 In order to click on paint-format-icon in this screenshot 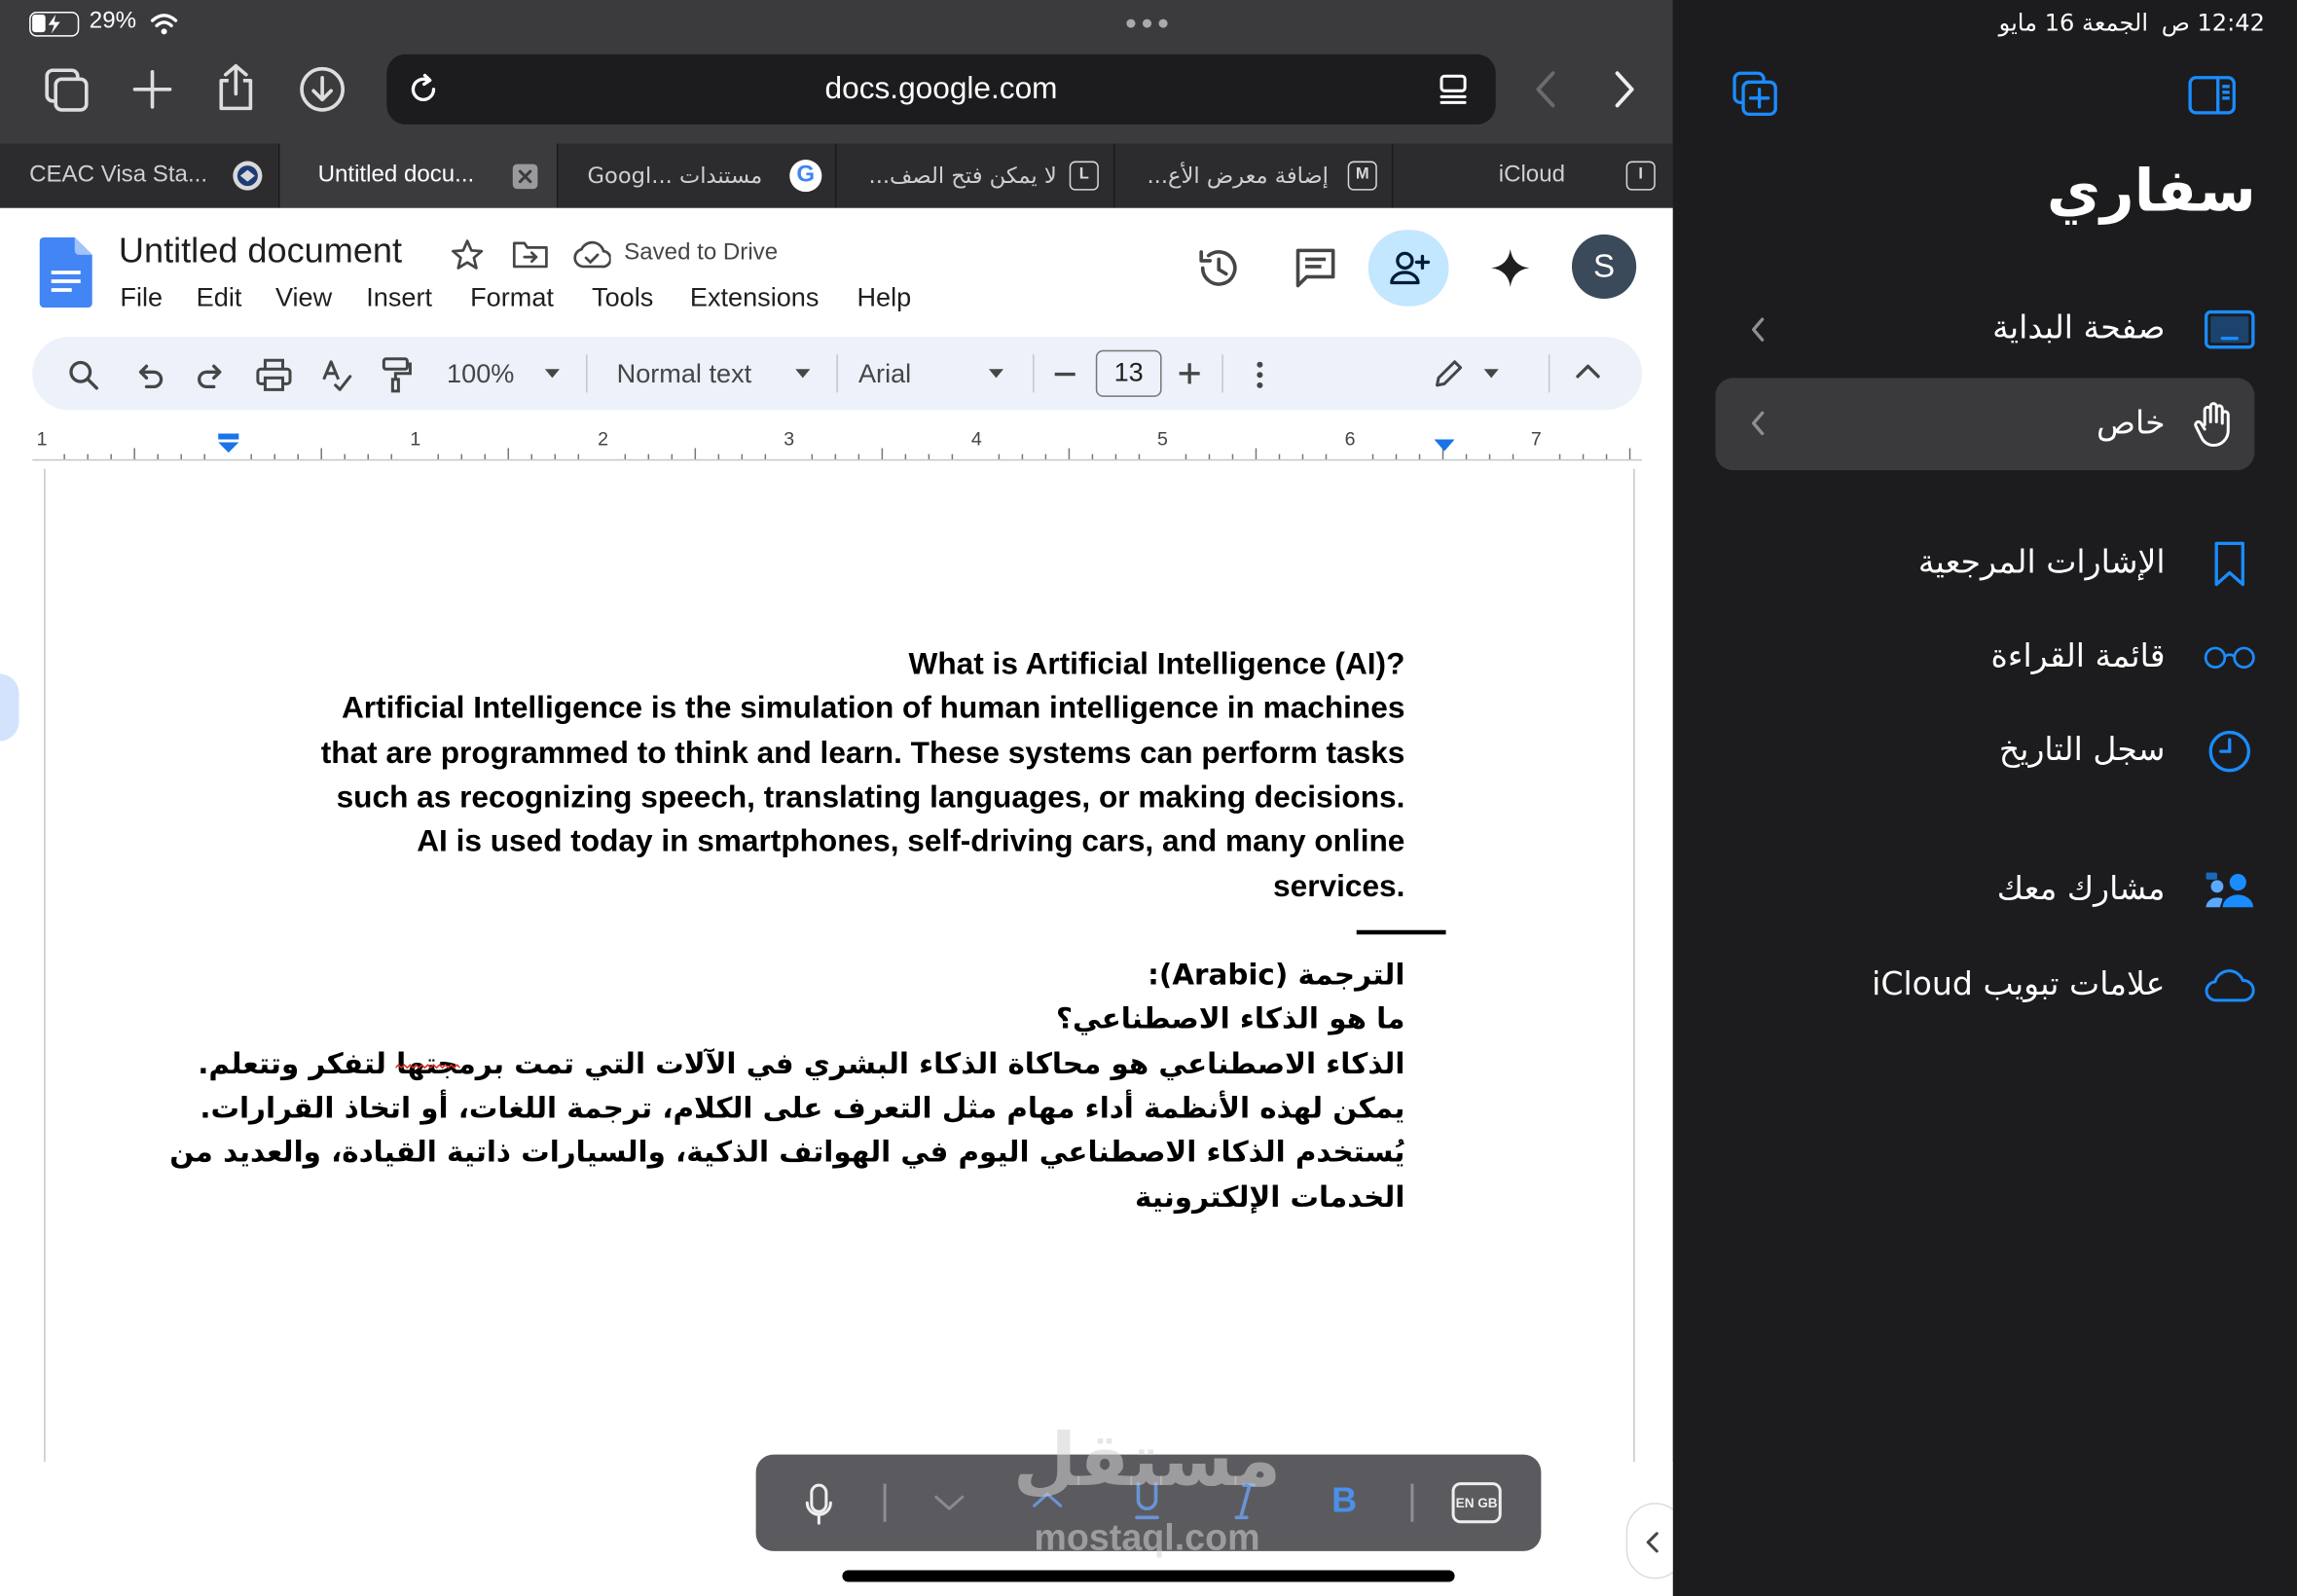, I will do `click(397, 375)`.